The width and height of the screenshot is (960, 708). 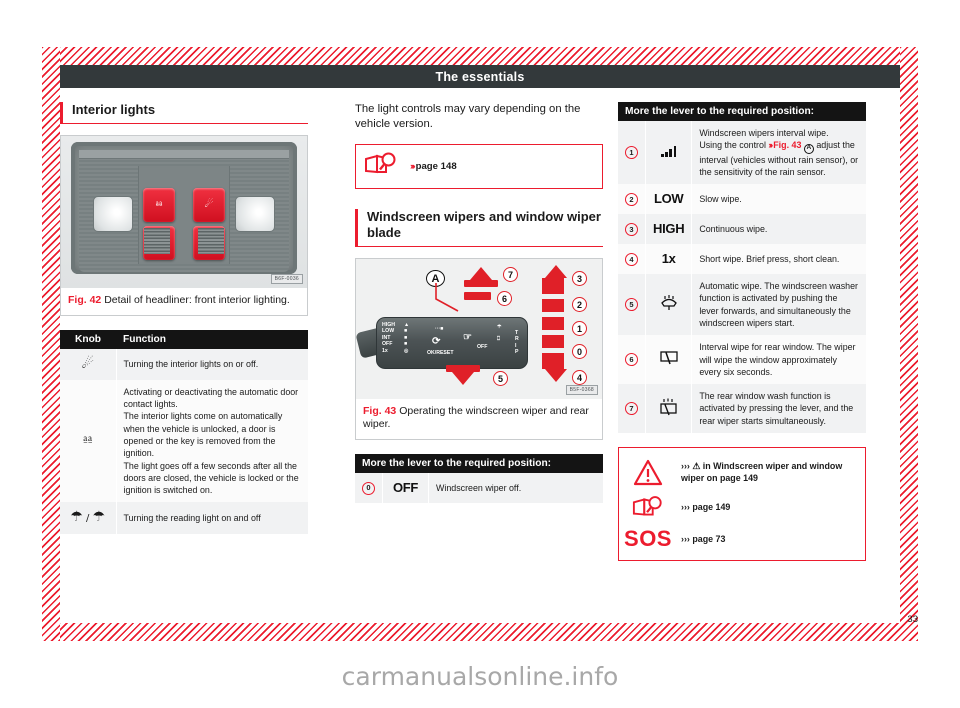 I want to click on position-badge: 7, so click(x=631, y=409).